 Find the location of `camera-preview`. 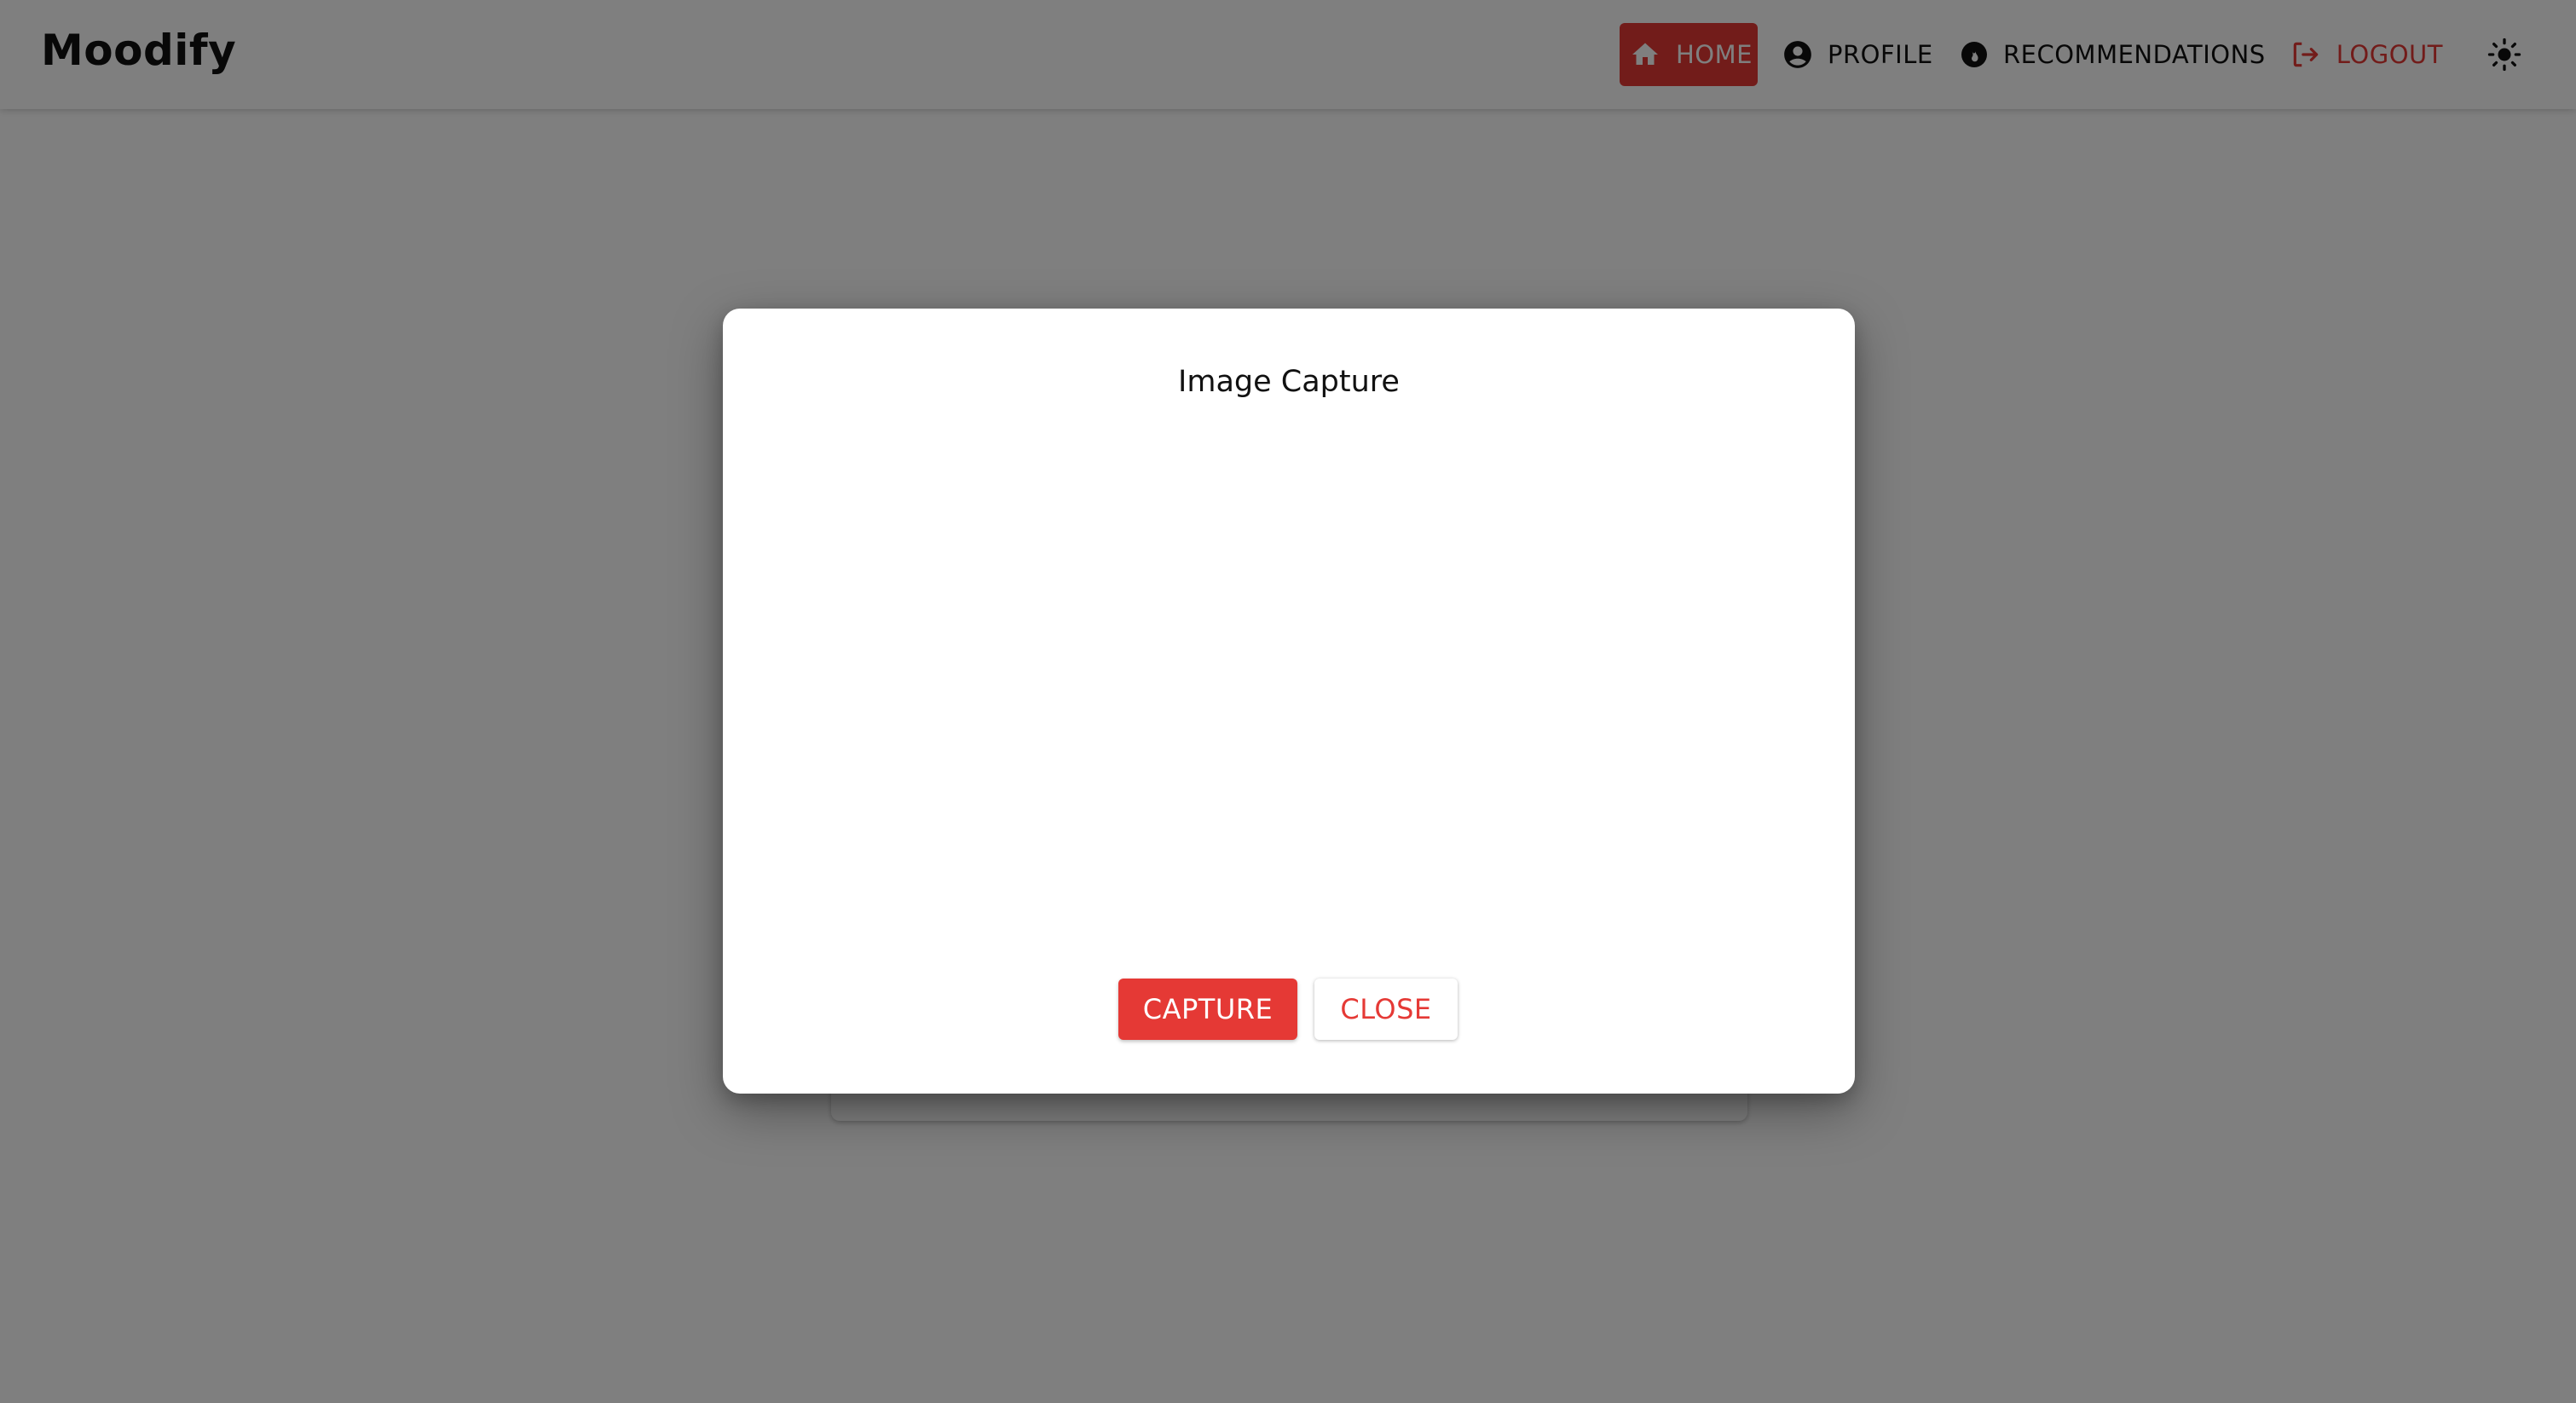

camera-preview is located at coordinates (1289, 675).